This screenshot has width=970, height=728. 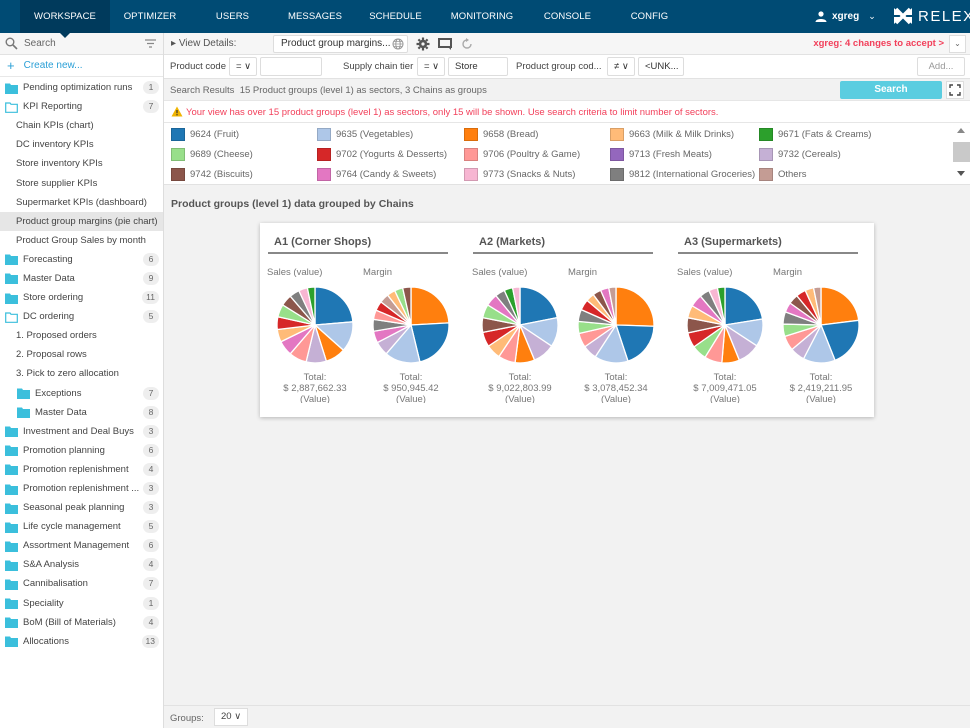 What do you see at coordinates (783, 174) in the screenshot?
I see `legend-item: Others` at bounding box center [783, 174].